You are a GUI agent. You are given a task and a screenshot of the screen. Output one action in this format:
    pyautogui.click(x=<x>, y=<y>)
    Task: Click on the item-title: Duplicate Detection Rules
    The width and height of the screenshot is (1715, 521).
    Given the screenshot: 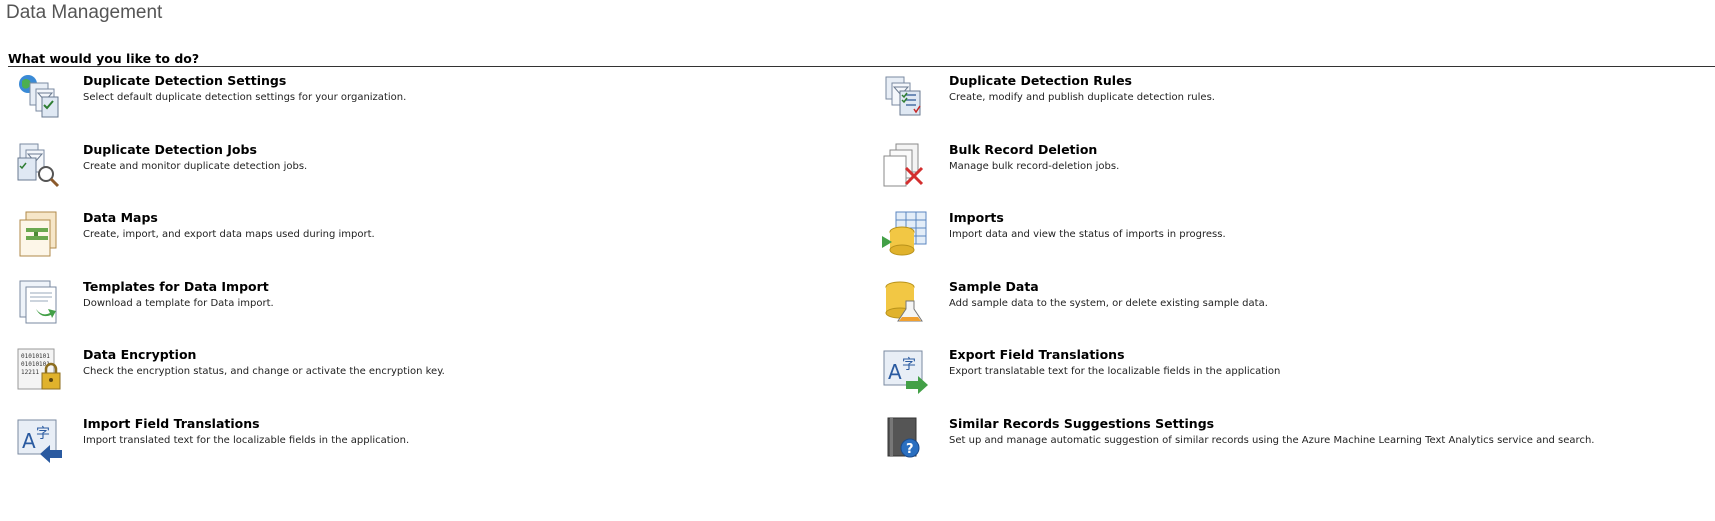 What is the action you would take?
    pyautogui.click(x=1040, y=80)
    